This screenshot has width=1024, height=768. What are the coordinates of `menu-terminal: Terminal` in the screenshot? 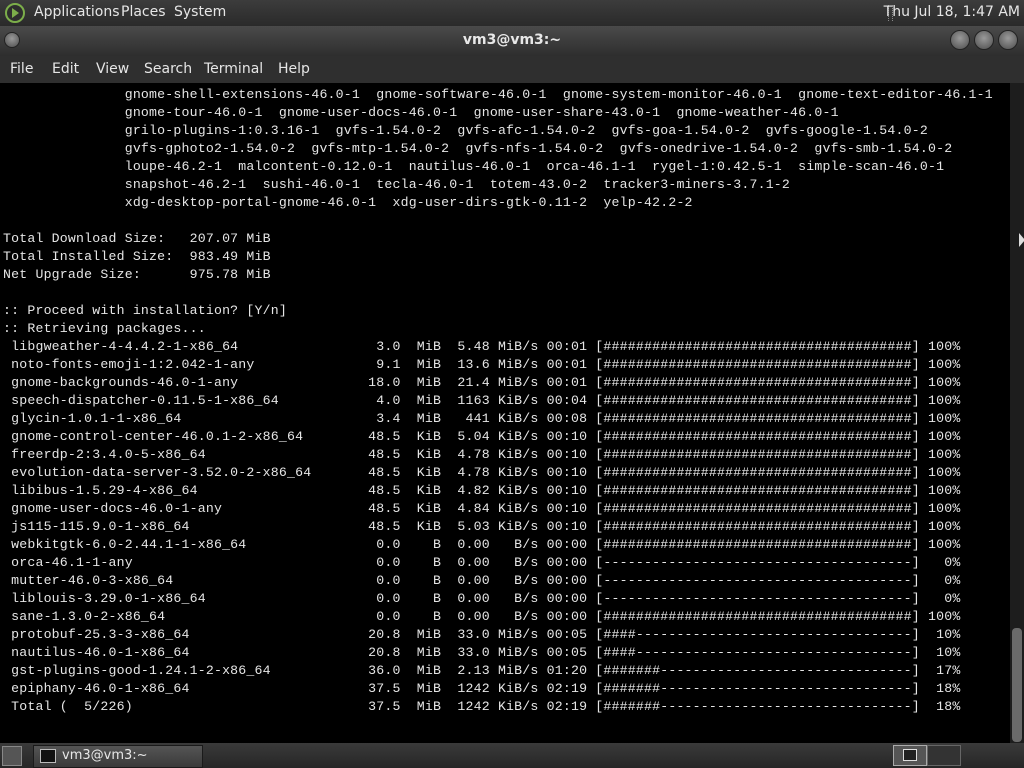 It's located at (233, 69).